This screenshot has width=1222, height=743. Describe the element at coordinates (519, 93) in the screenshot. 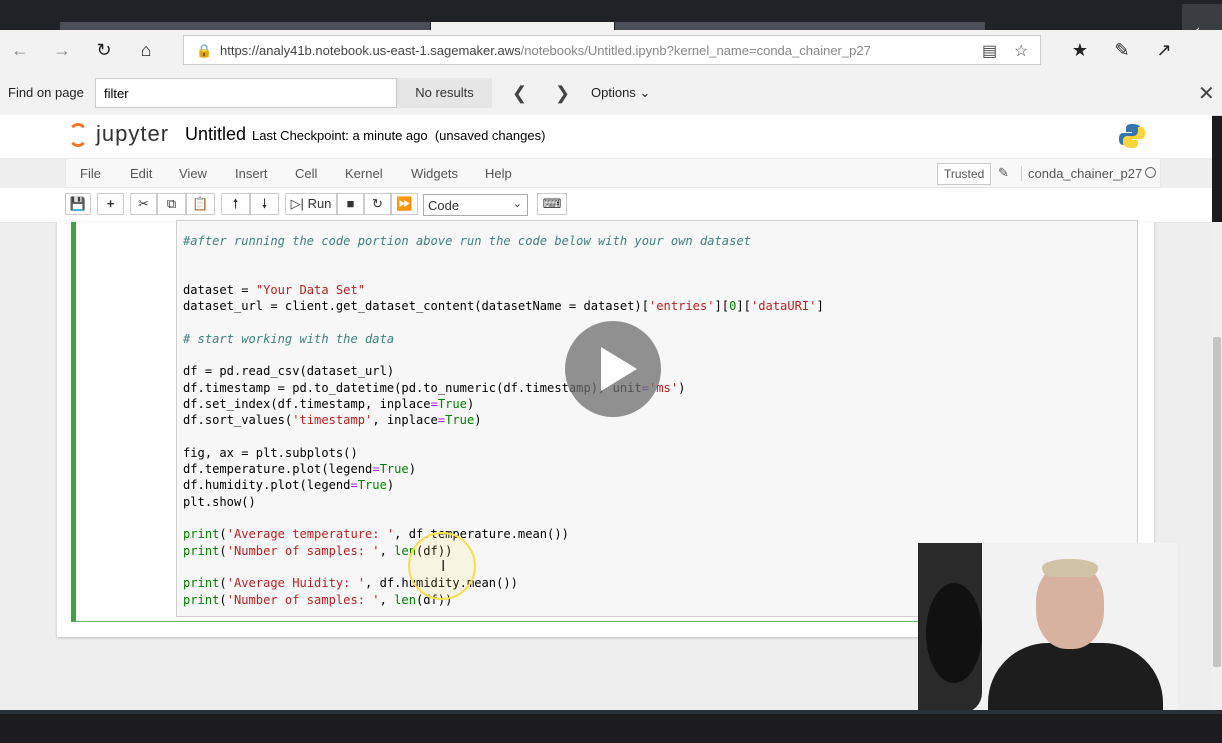

I see `find-previous-button: ❮` at that location.